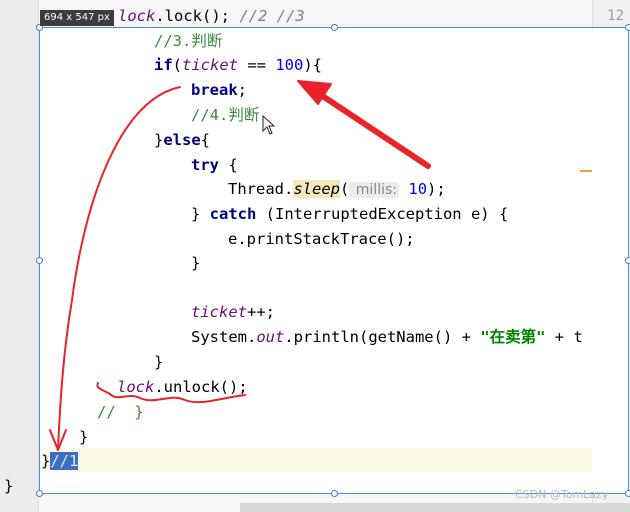 Image resolution: width=630 pixels, height=512 pixels. I want to click on right-orange-marker, so click(586, 171).